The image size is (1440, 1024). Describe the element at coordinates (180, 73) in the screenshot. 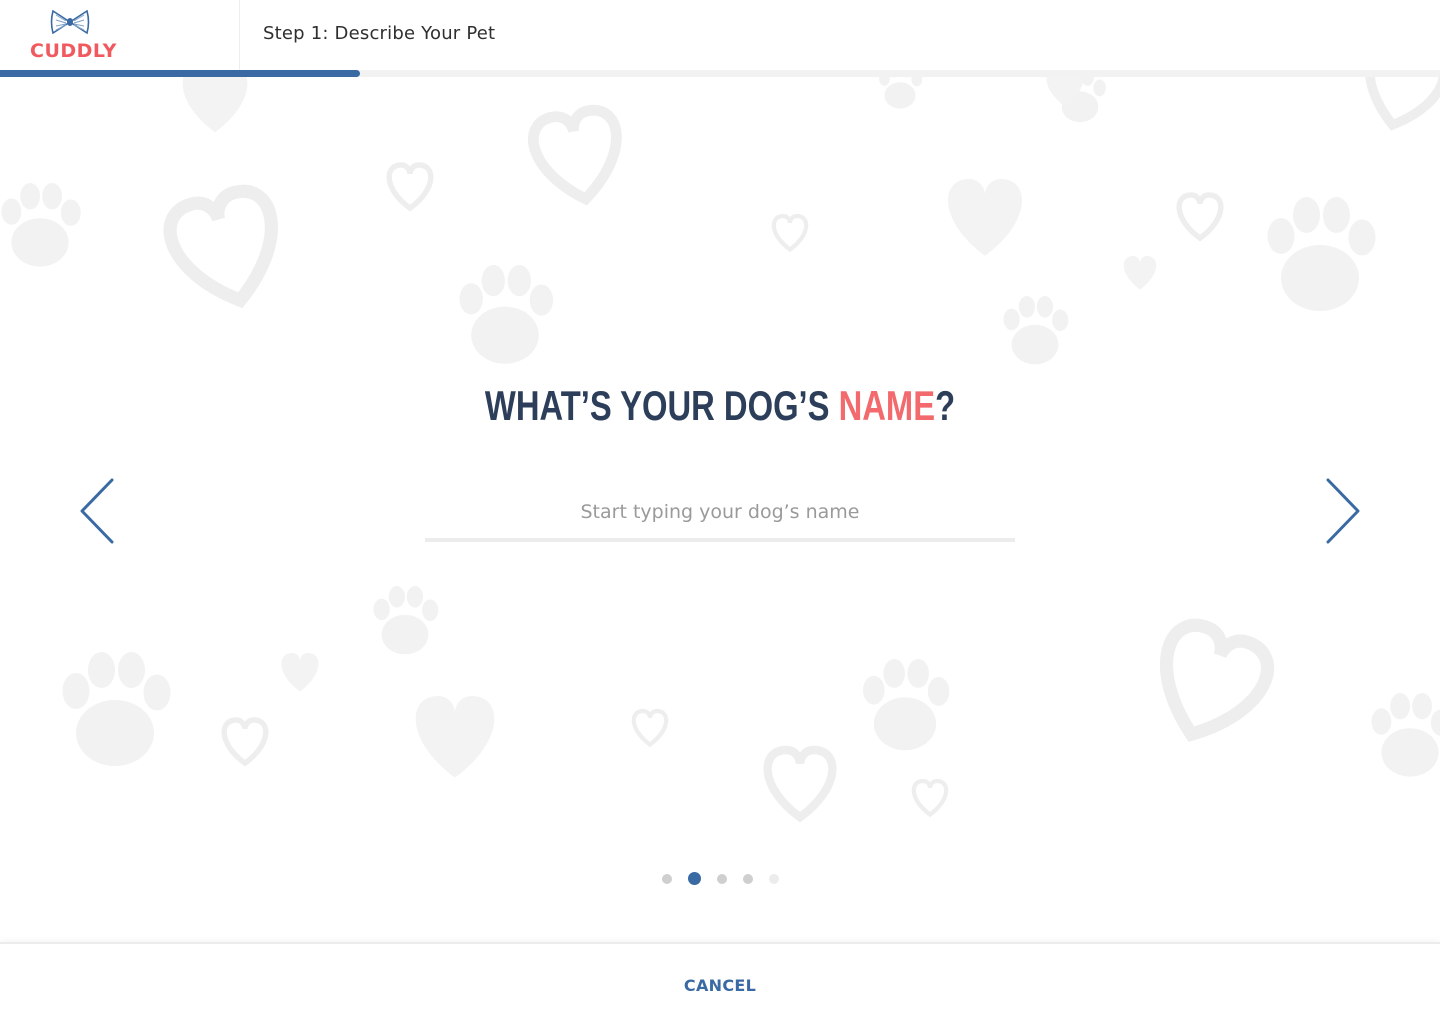

I see `progress-fill` at that location.